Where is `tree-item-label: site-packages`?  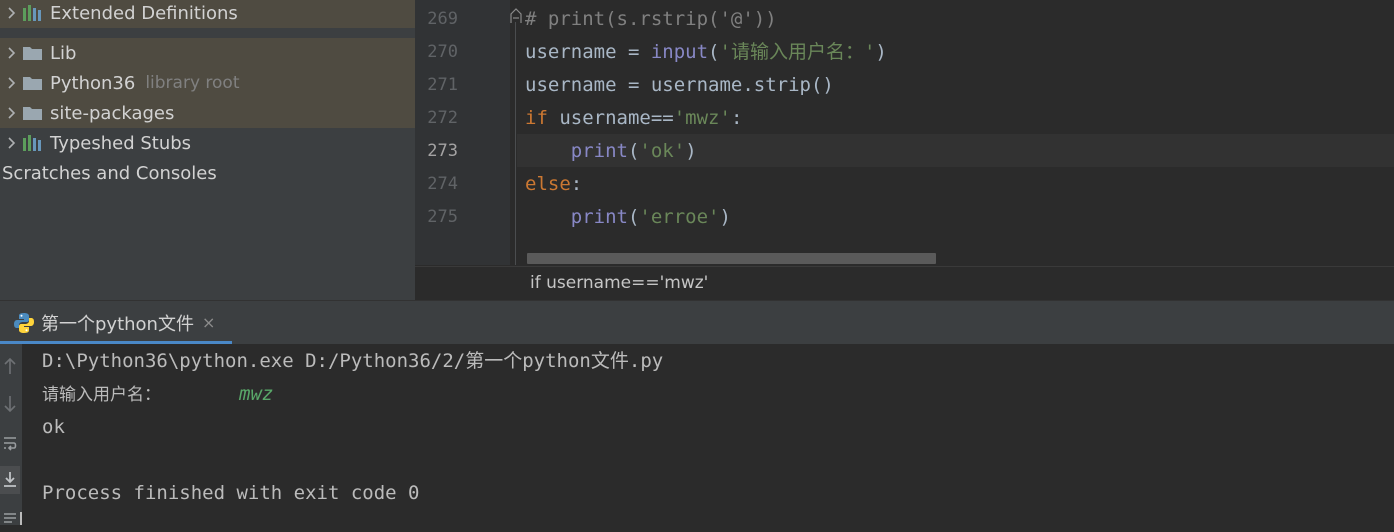
tree-item-label: site-packages is located at coordinates (112, 113).